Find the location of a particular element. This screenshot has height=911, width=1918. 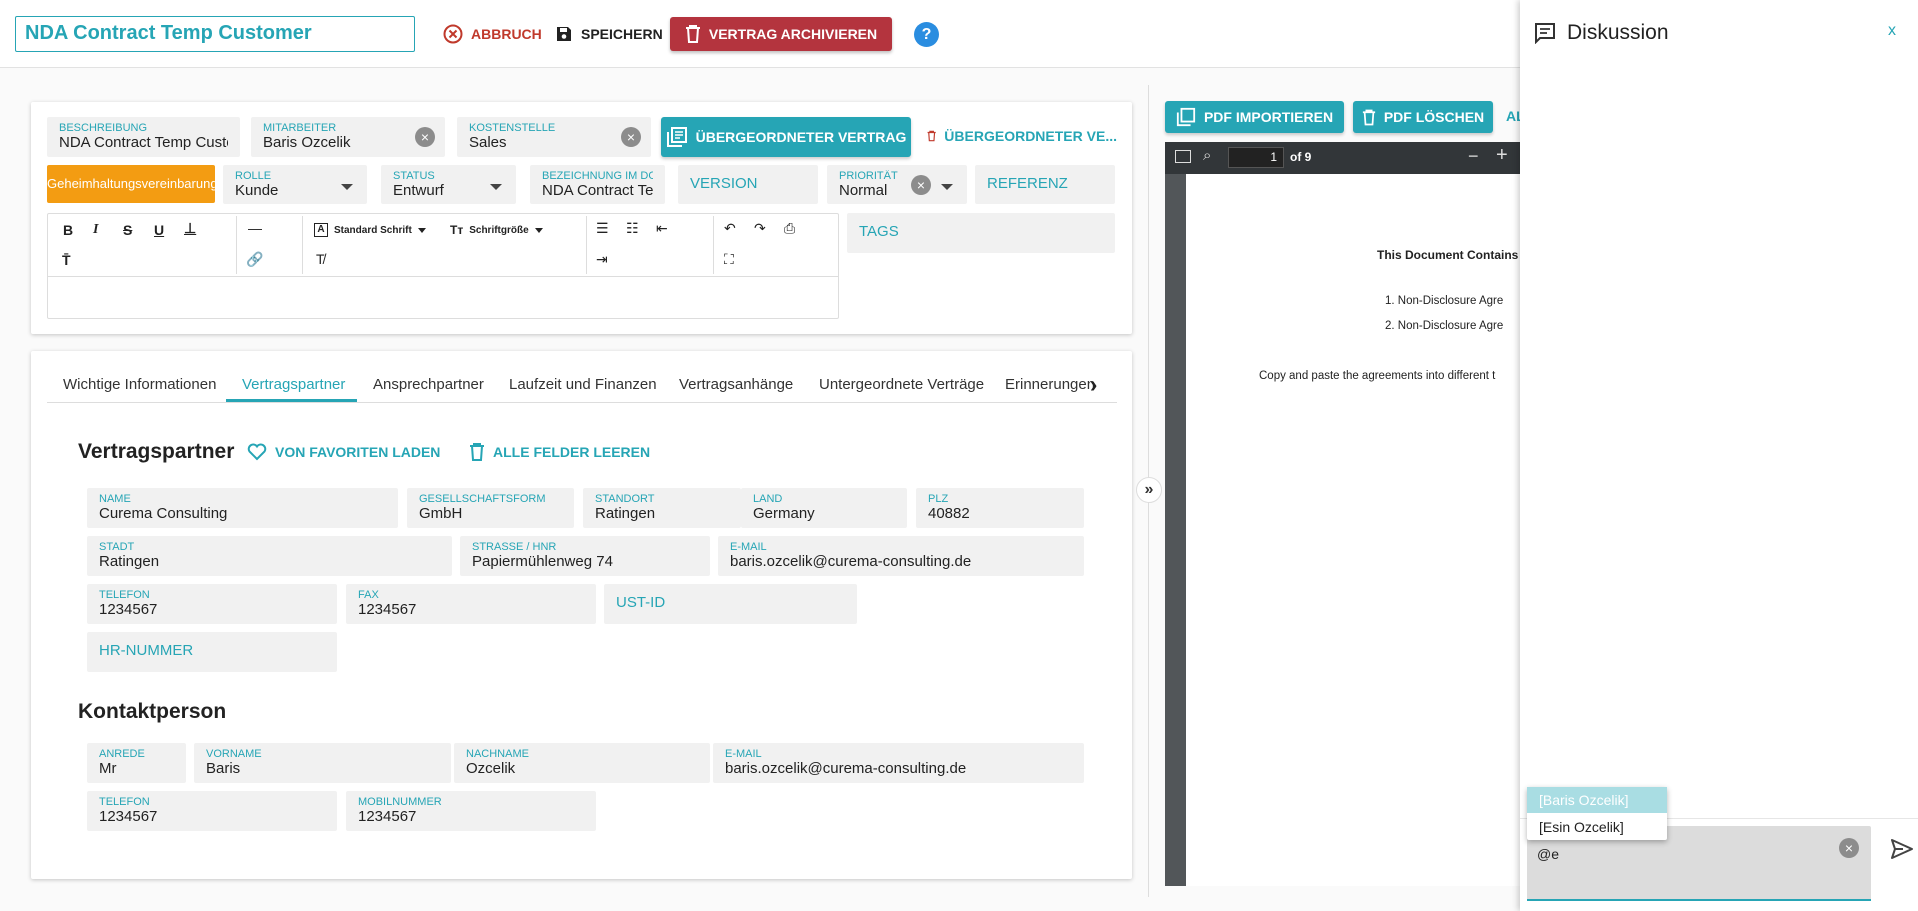

editor-content-area is located at coordinates (443, 298).